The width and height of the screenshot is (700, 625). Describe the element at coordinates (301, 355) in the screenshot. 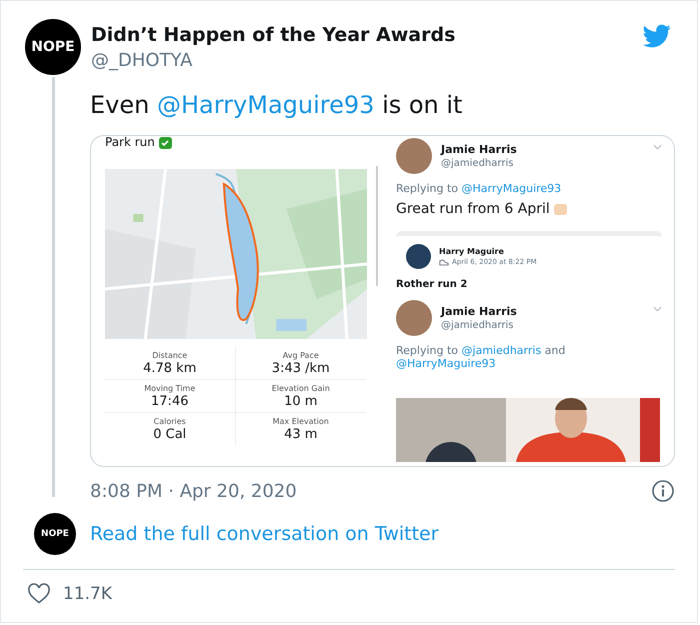

I see `stat-label: Avg Pace` at that location.